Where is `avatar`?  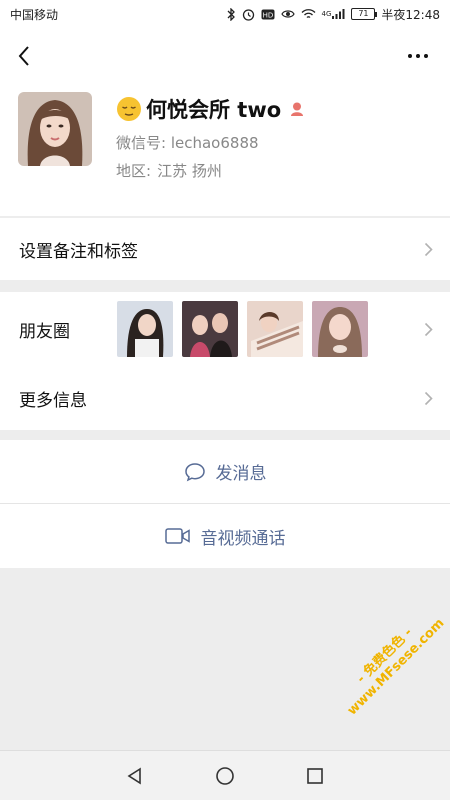 avatar is located at coordinates (55, 129).